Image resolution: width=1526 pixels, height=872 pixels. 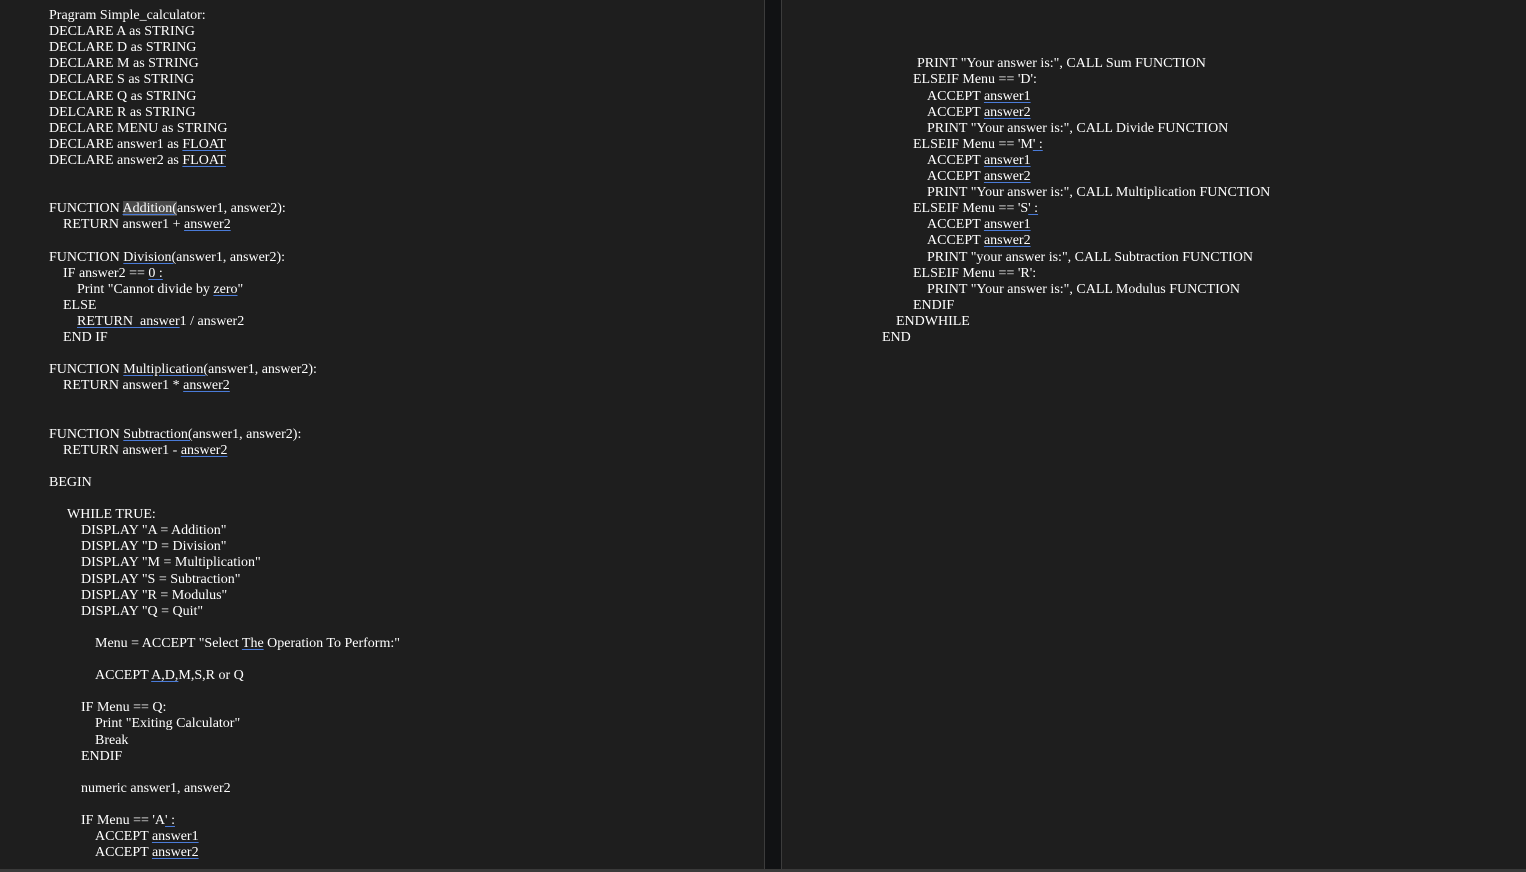 What do you see at coordinates (149, 208) in the screenshot?
I see `spellcheck-flagged-text: Addition(` at bounding box center [149, 208].